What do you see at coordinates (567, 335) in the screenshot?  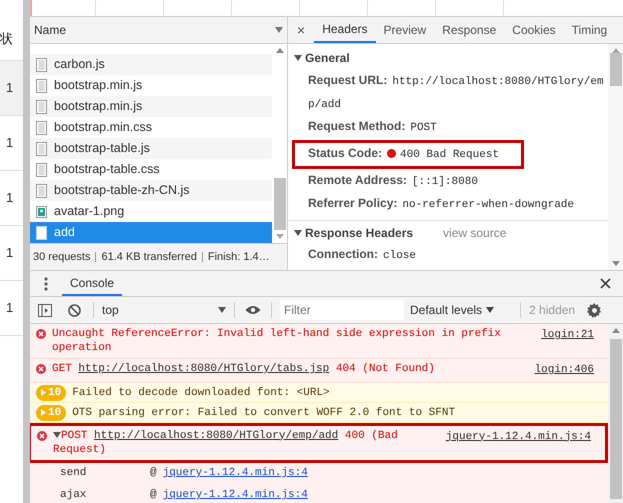 I see `source-link: login:21` at bounding box center [567, 335].